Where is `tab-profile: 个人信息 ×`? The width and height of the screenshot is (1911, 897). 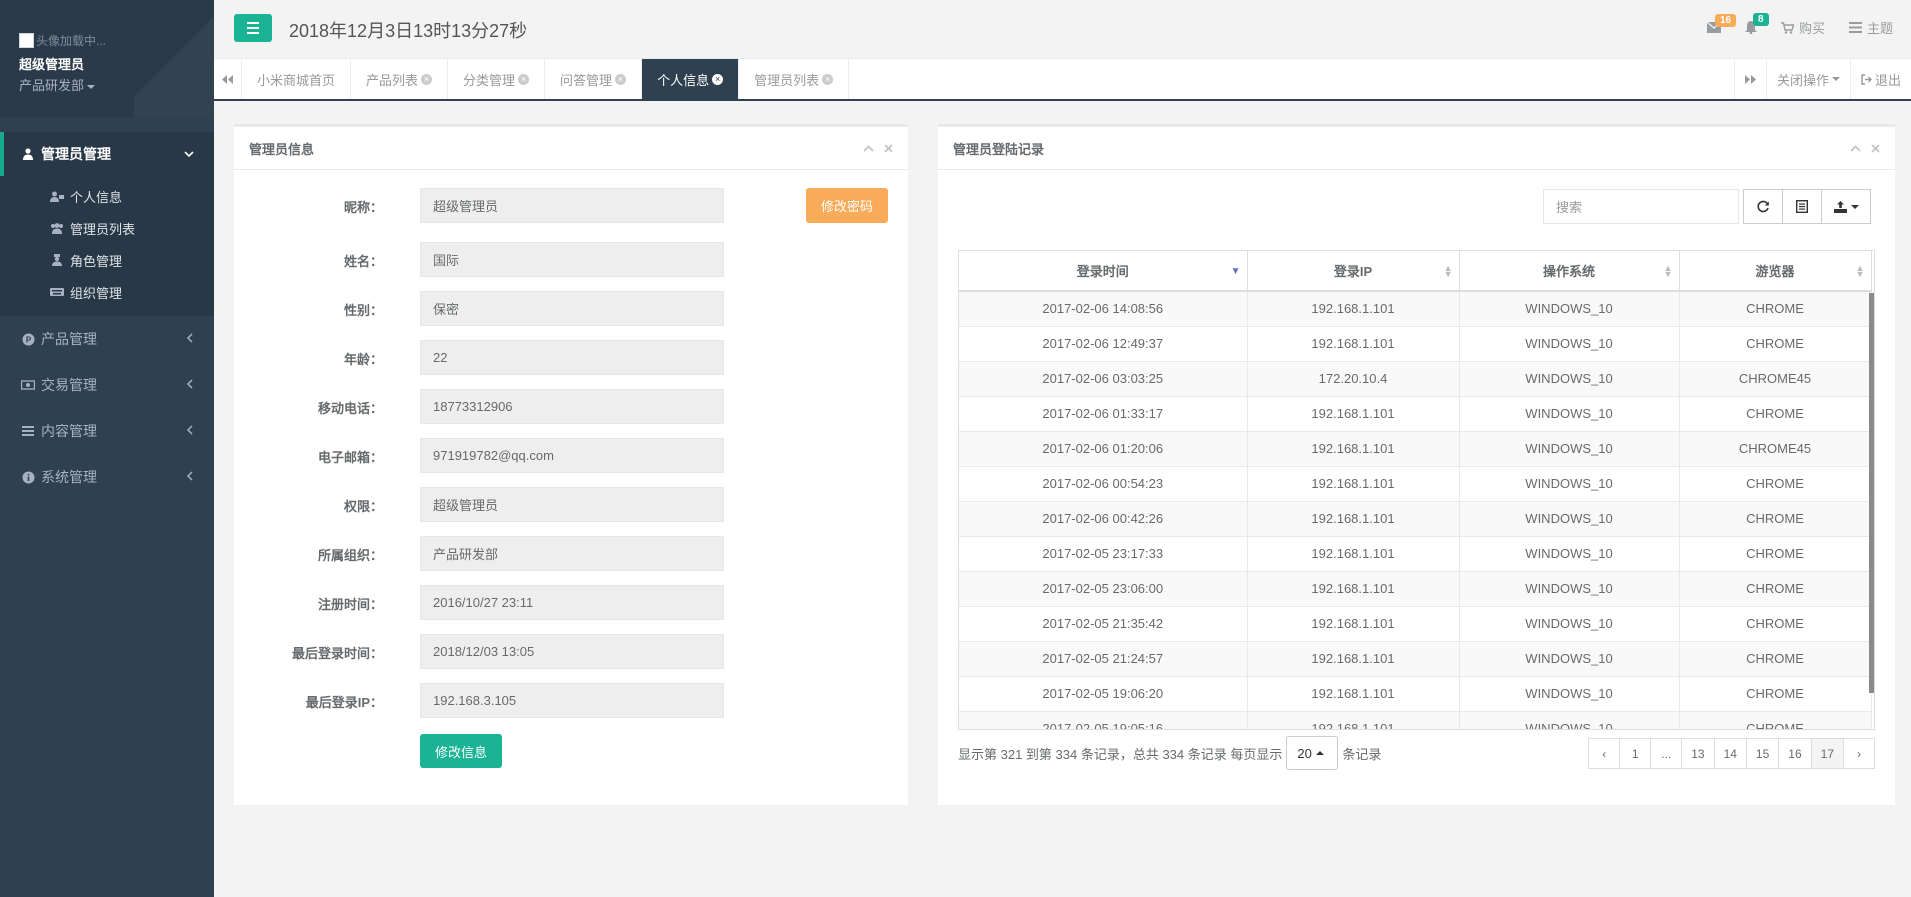 tab-profile: 个人信息 × is located at coordinates (691, 79).